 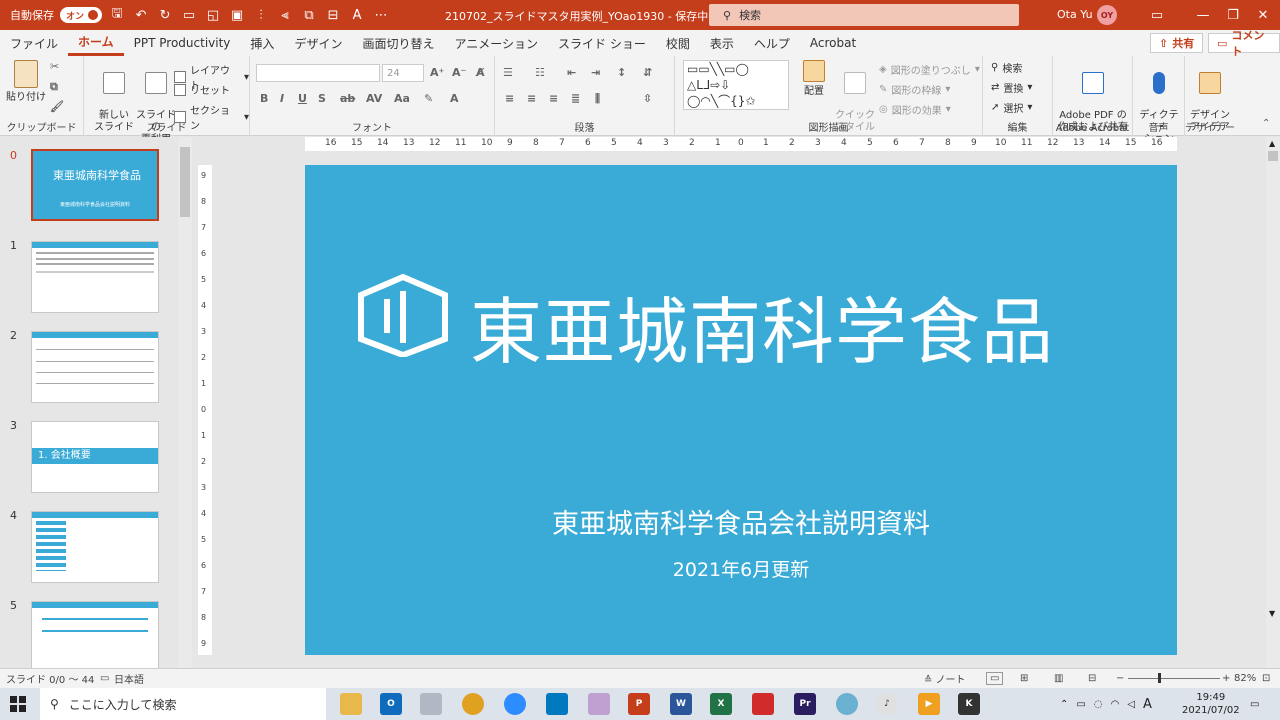 What do you see at coordinates (575, 98) in the screenshot?
I see `justify-icon: ≣` at bounding box center [575, 98].